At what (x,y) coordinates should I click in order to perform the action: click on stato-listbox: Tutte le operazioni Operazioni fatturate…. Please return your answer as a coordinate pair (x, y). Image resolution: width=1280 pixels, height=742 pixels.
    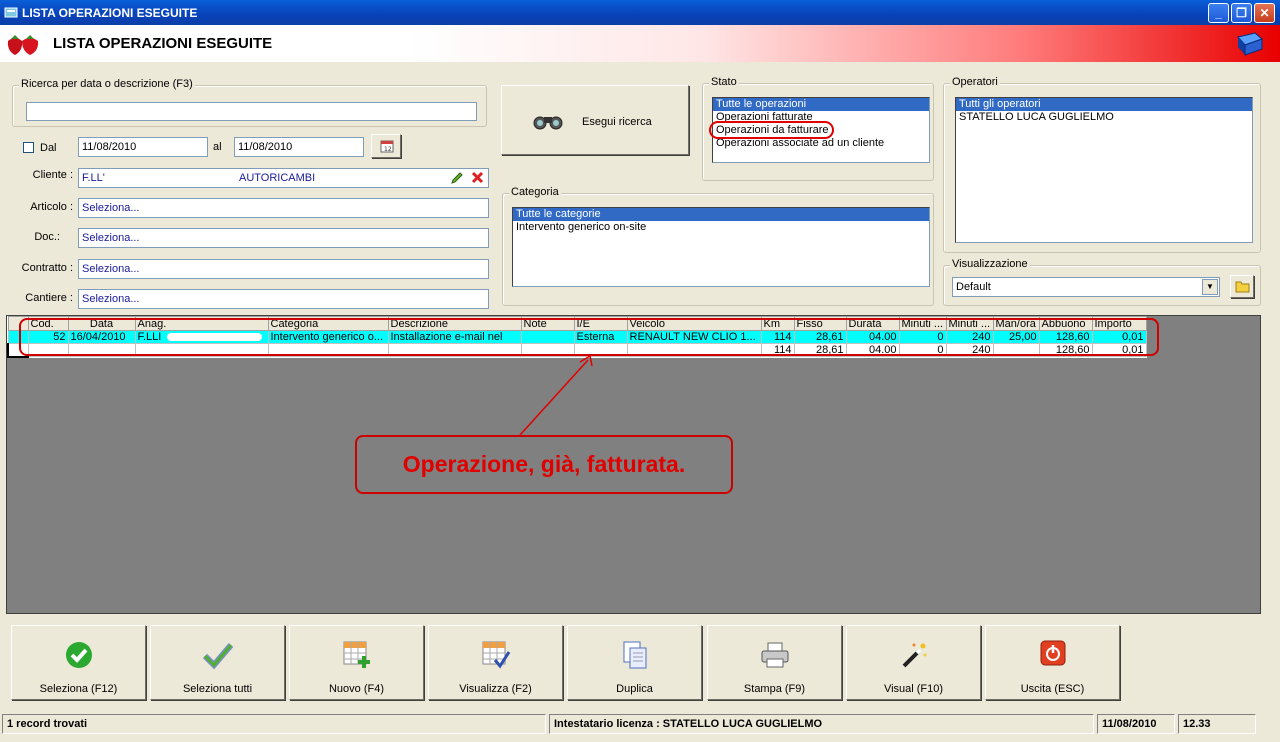
    Looking at the image, I should click on (819, 130).